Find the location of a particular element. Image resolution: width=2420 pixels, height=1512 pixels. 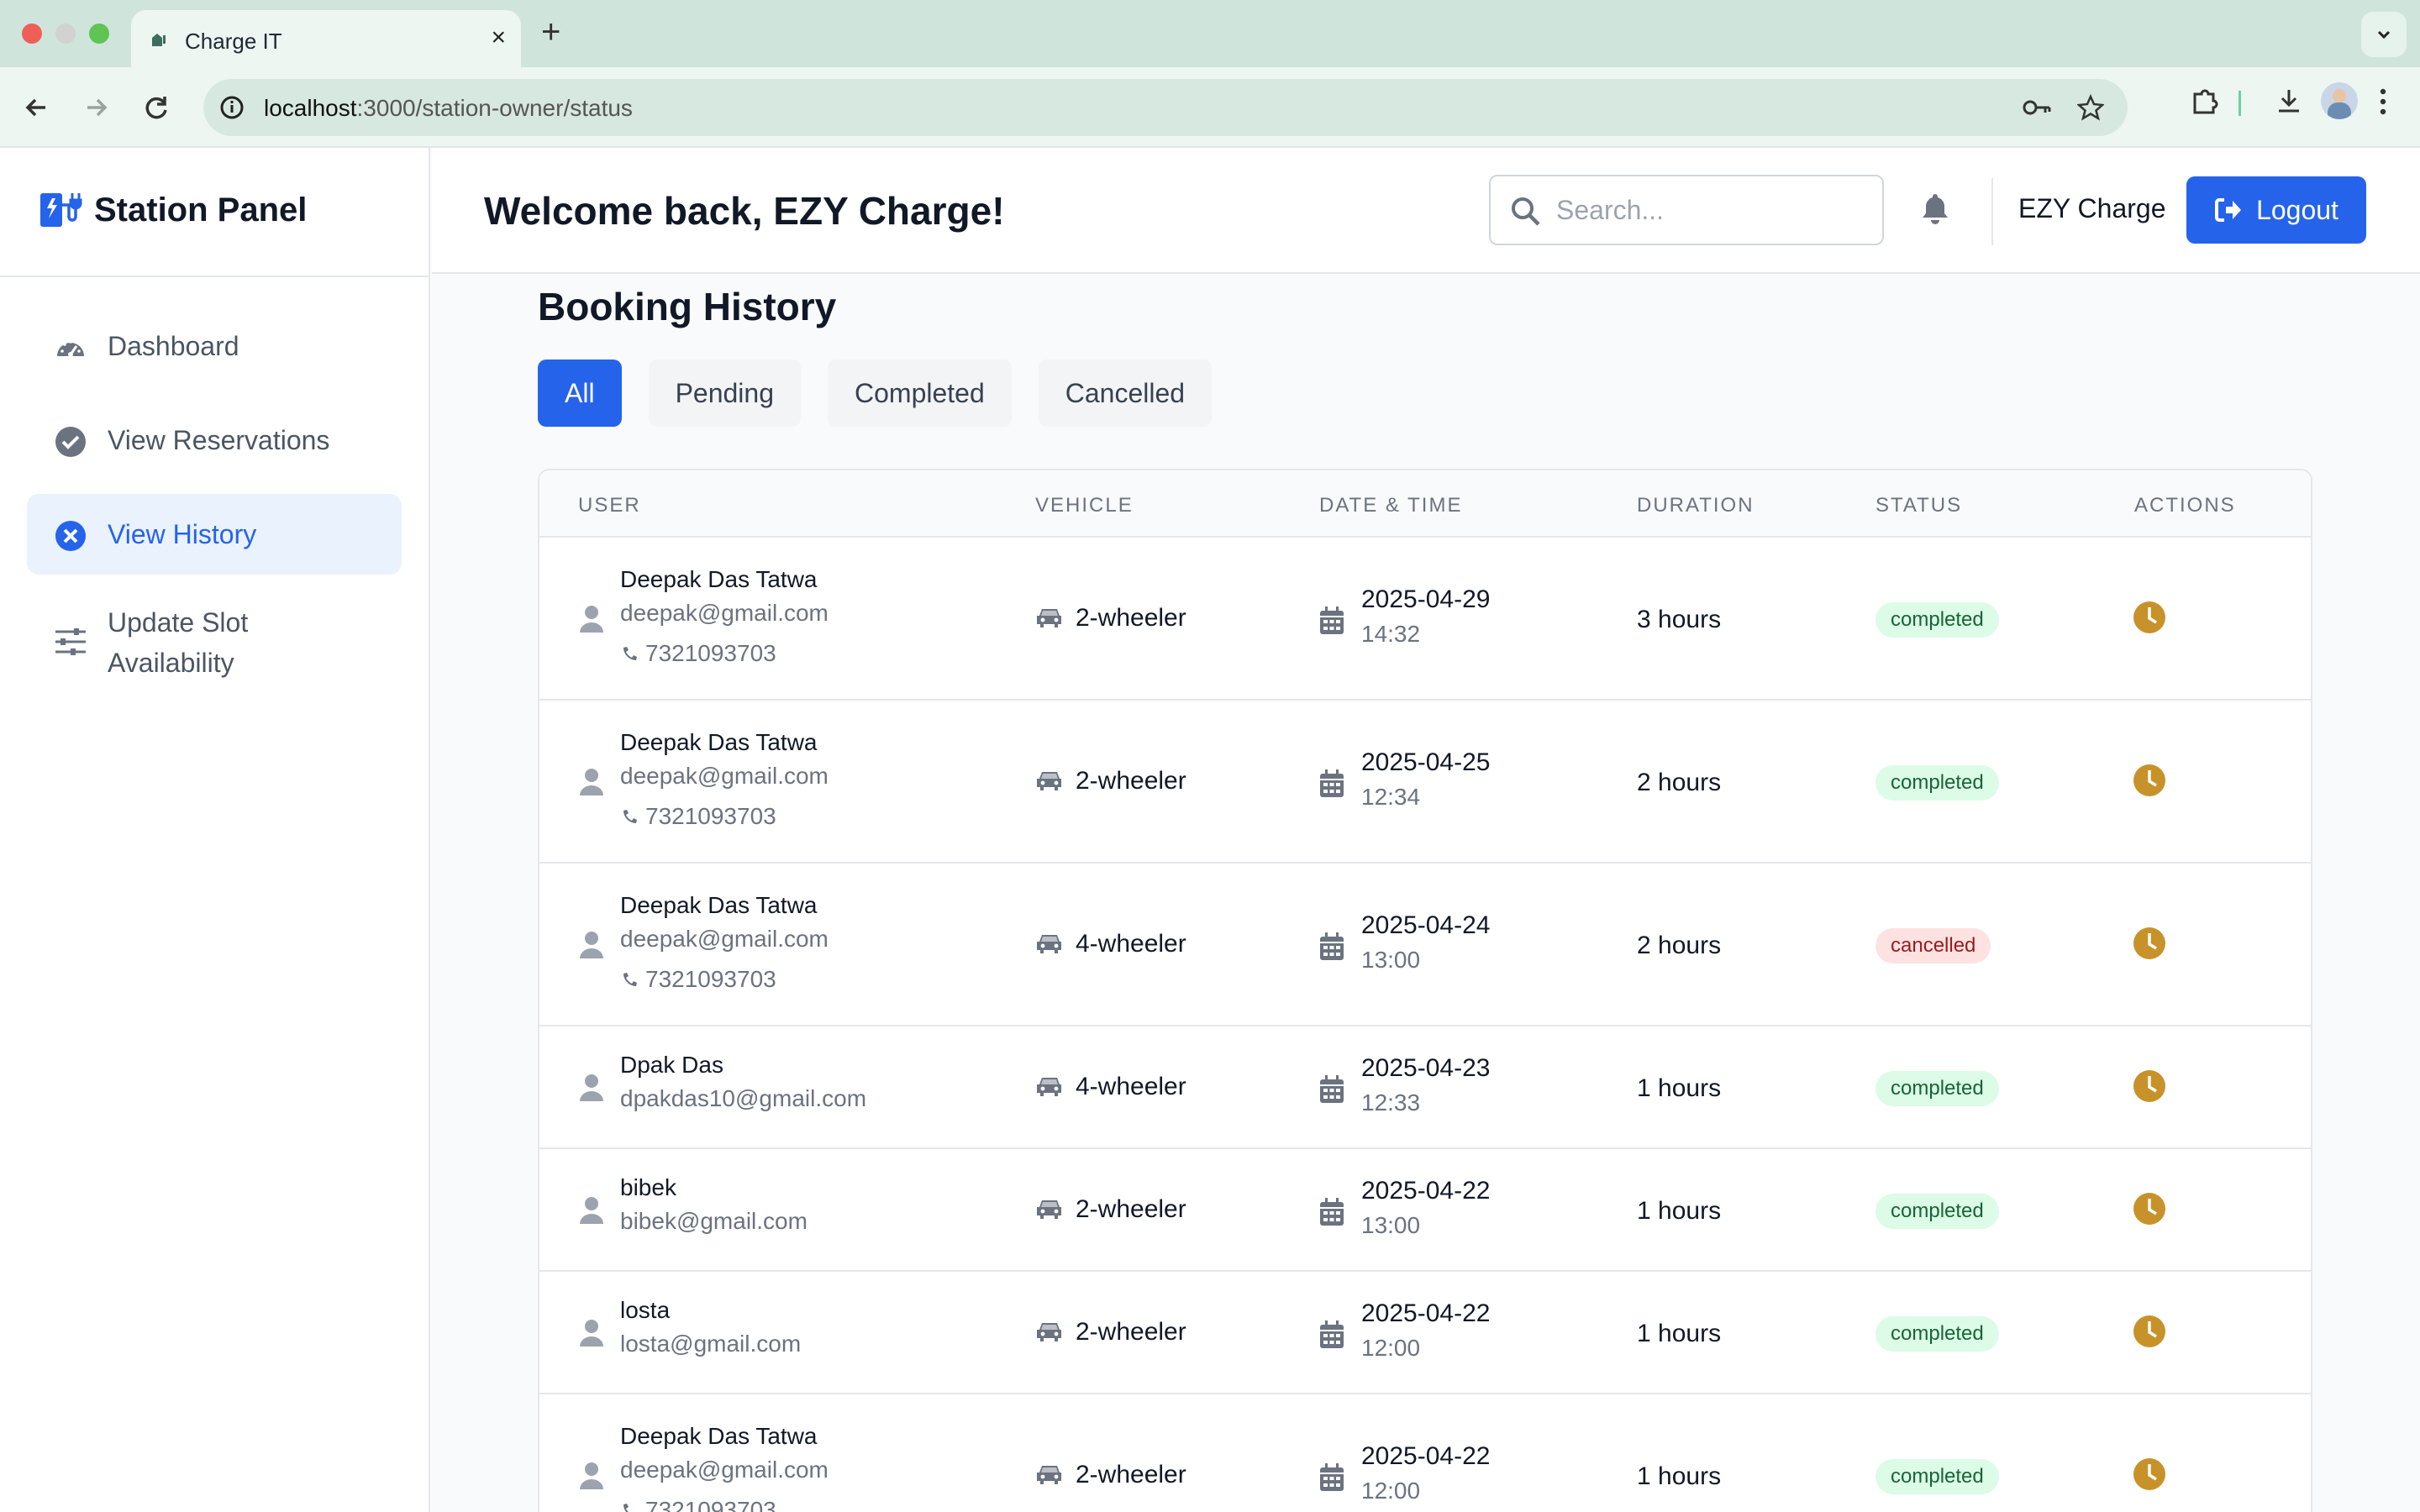

search-box is located at coordinates (1686, 210).